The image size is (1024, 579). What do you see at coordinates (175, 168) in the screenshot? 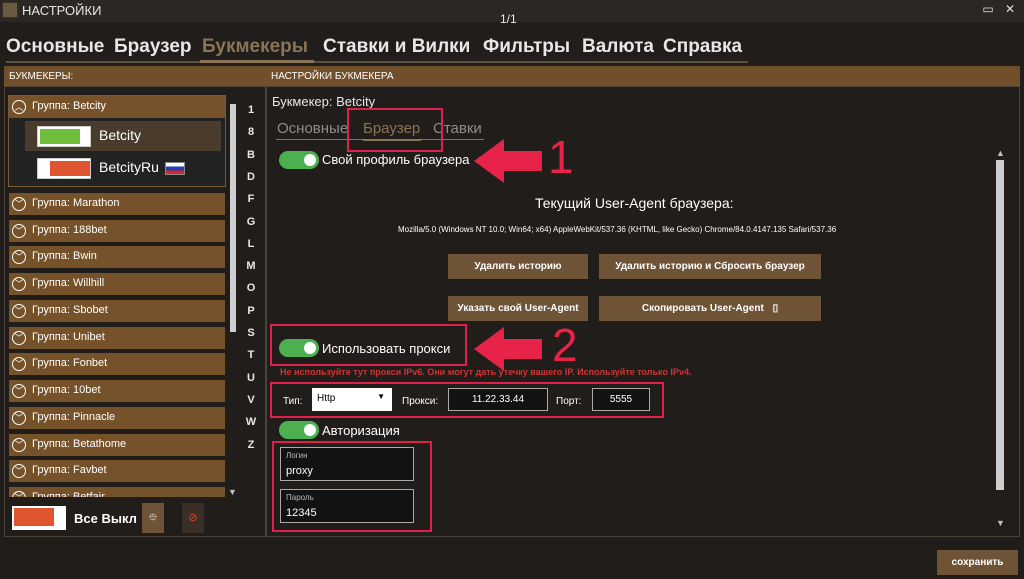
I see `russia-flag-icon` at bounding box center [175, 168].